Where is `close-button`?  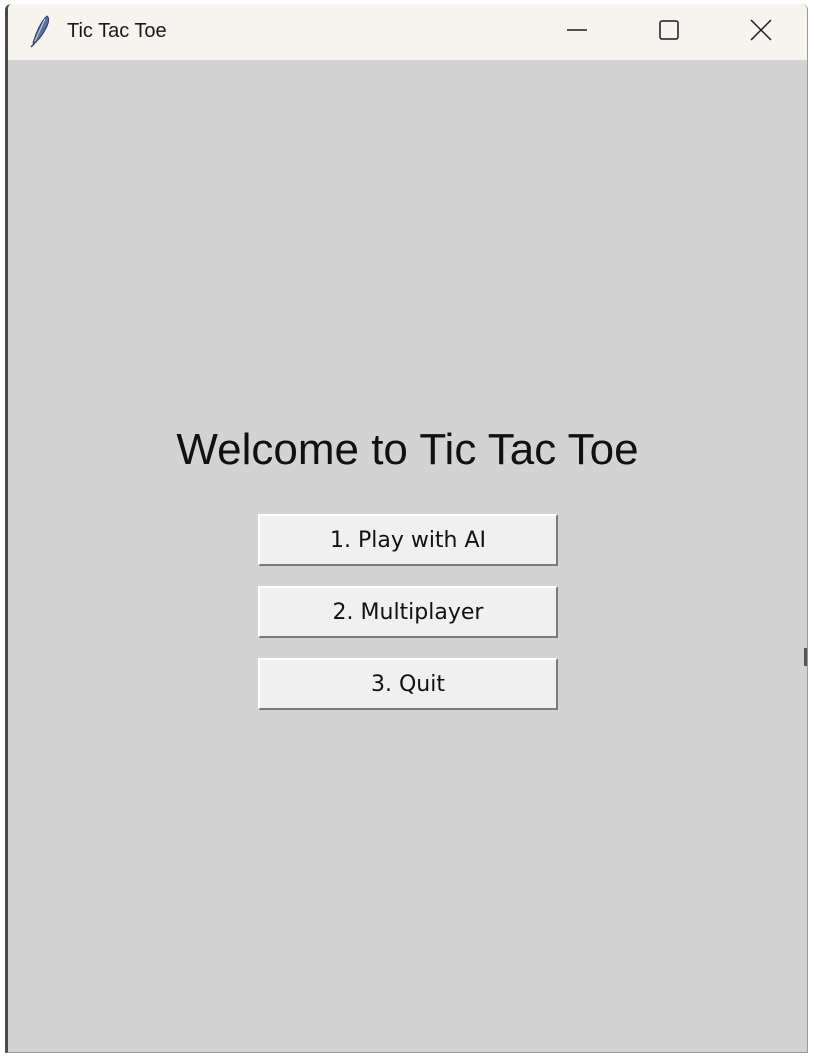
close-button is located at coordinates (761, 32).